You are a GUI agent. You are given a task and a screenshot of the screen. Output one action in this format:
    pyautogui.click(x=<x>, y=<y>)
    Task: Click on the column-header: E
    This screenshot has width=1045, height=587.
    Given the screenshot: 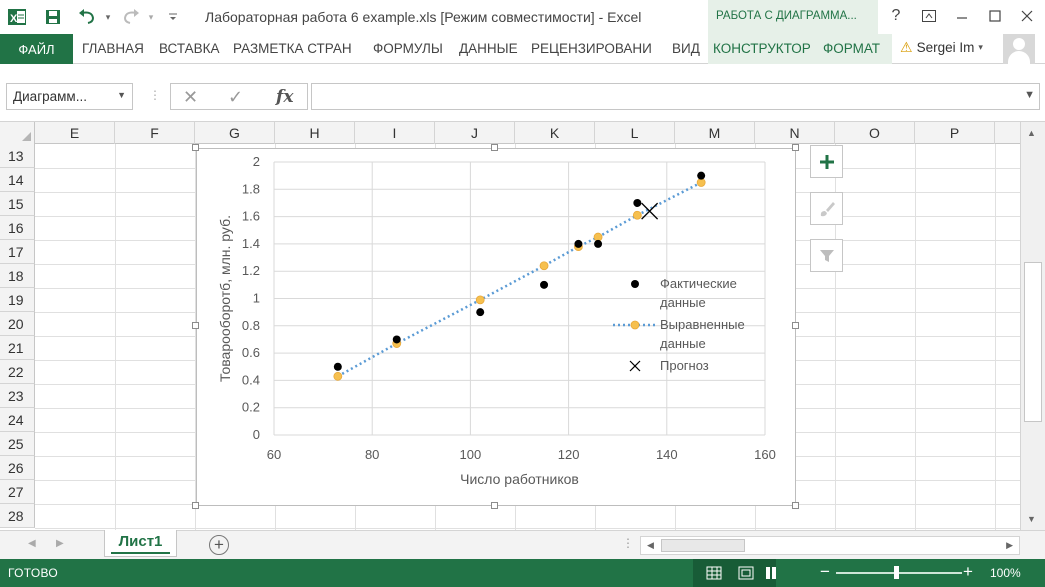 What is the action you would take?
    pyautogui.click(x=75, y=133)
    